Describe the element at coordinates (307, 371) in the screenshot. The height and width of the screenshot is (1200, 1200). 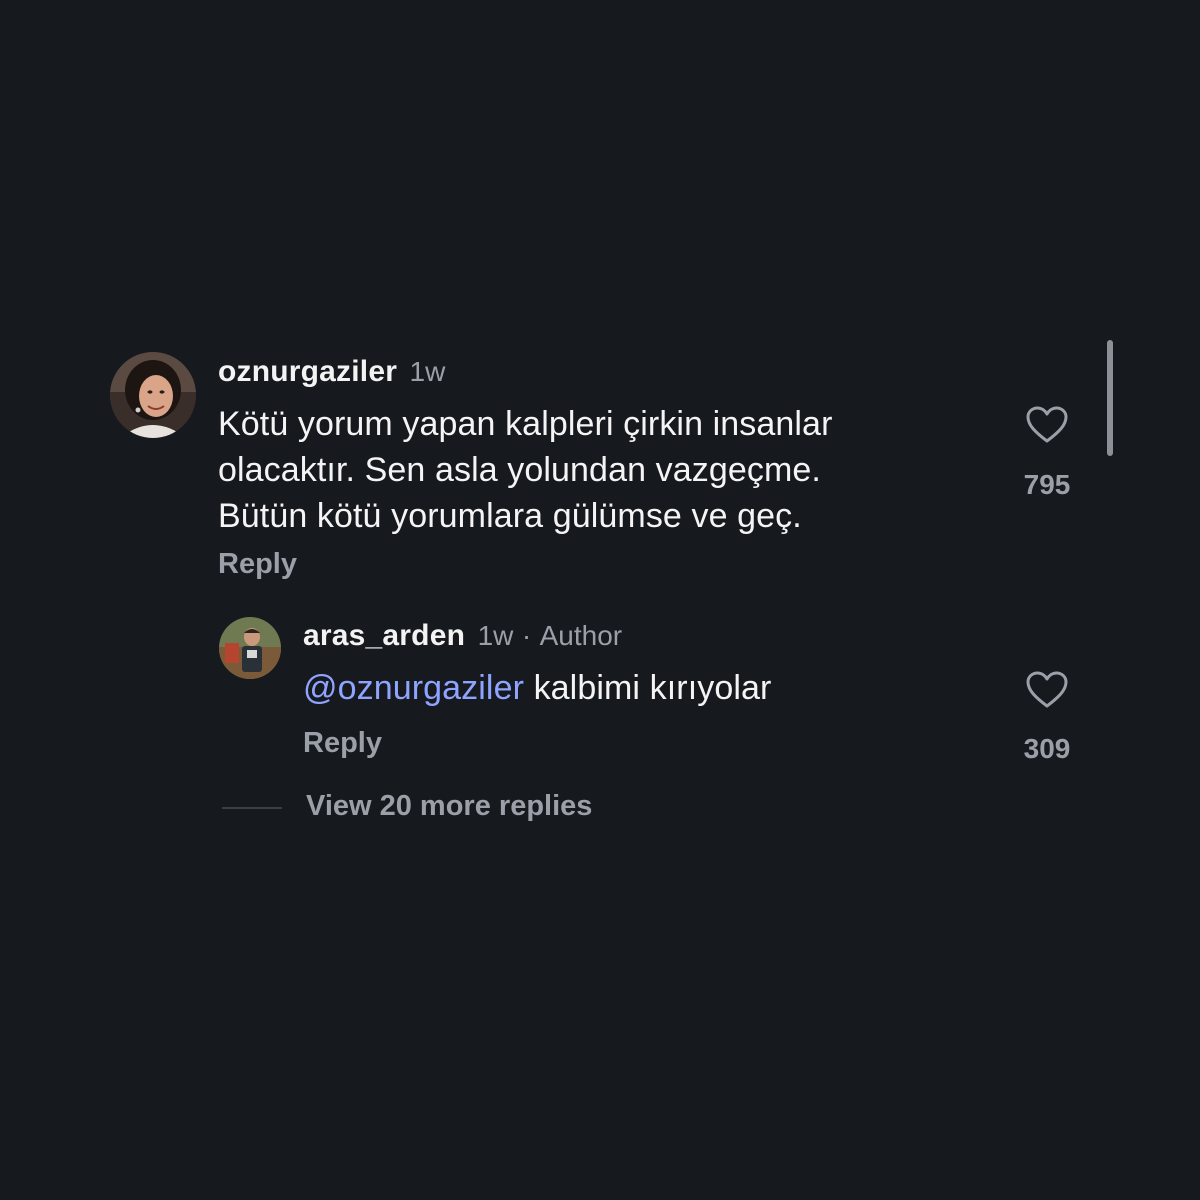
I see `comment-username: oznurgaziler` at that location.